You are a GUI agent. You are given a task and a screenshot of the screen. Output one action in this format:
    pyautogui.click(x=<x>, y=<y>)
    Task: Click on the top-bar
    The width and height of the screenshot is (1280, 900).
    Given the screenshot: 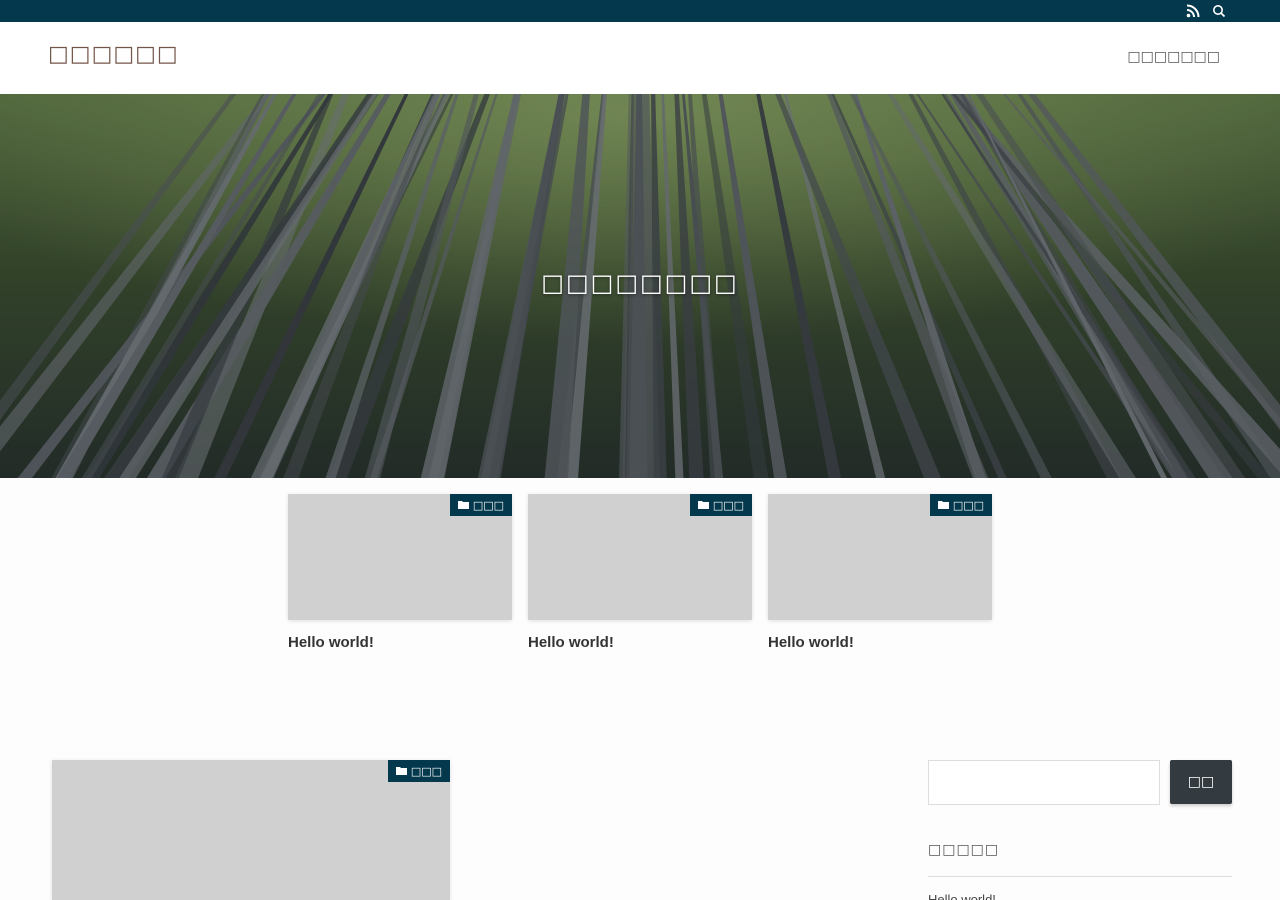 What is the action you would take?
    pyautogui.click(x=640, y=11)
    